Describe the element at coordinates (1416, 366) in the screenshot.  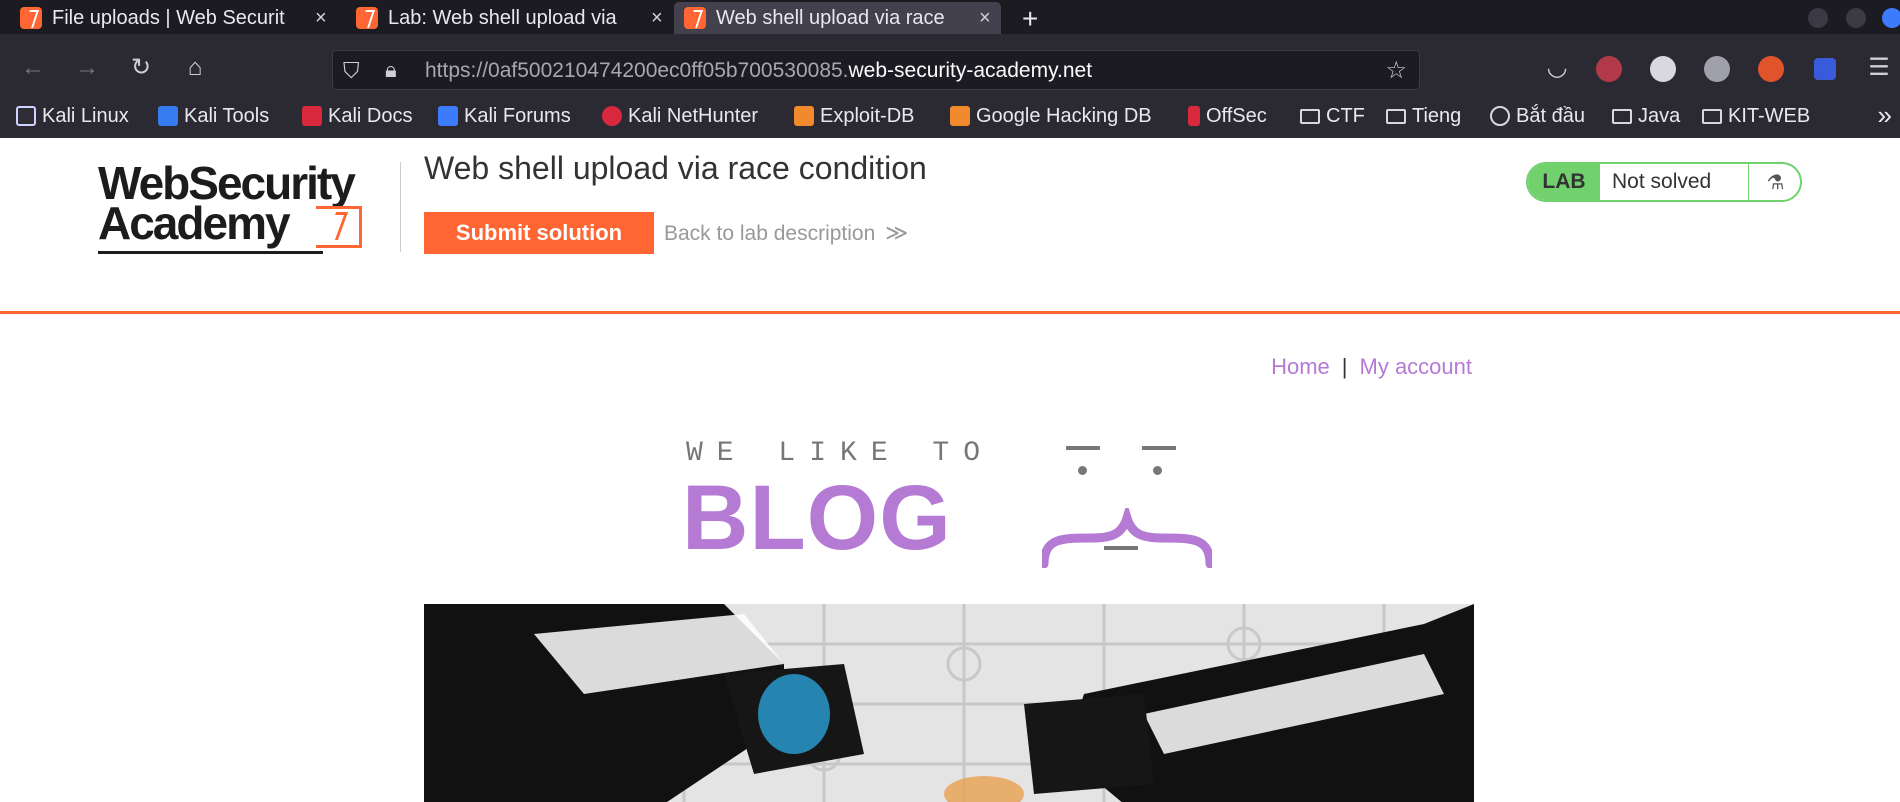
I see `my-account-link: My account` at that location.